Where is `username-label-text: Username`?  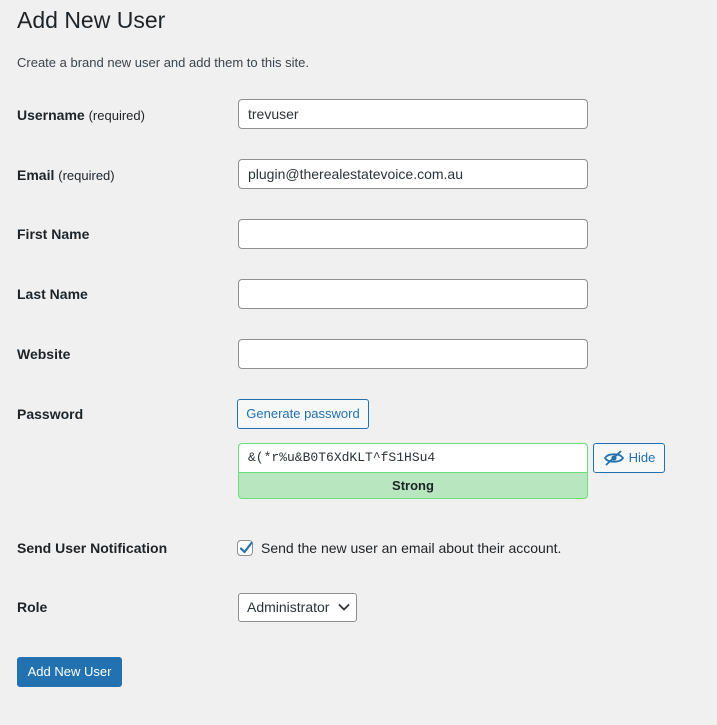
username-label-text: Username is located at coordinates (51, 115).